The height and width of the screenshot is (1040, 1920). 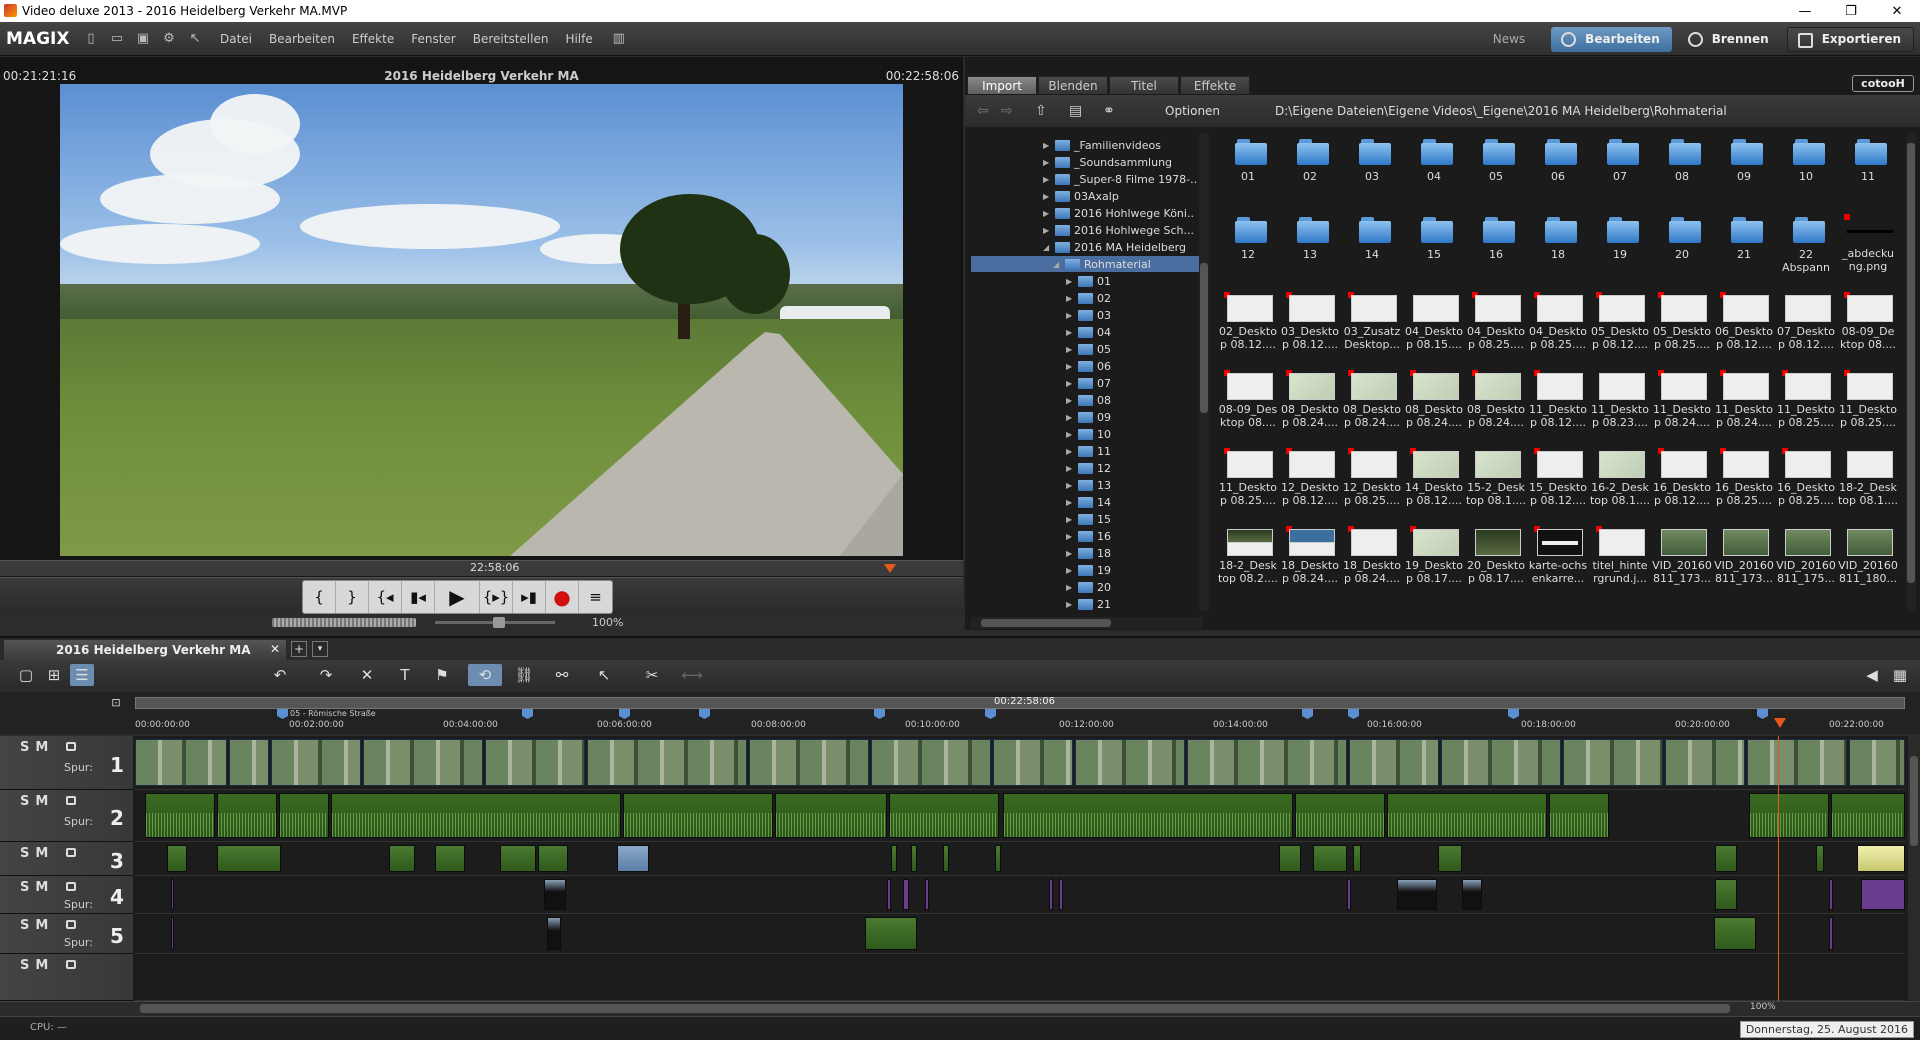 I want to click on folder-item: 07, so click(x=1620, y=172).